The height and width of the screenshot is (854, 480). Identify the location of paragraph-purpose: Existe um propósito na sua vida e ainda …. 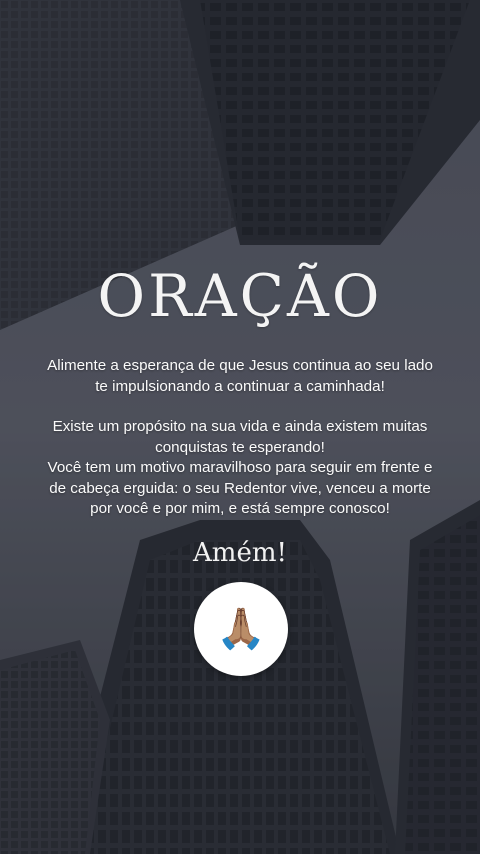
(240, 437).